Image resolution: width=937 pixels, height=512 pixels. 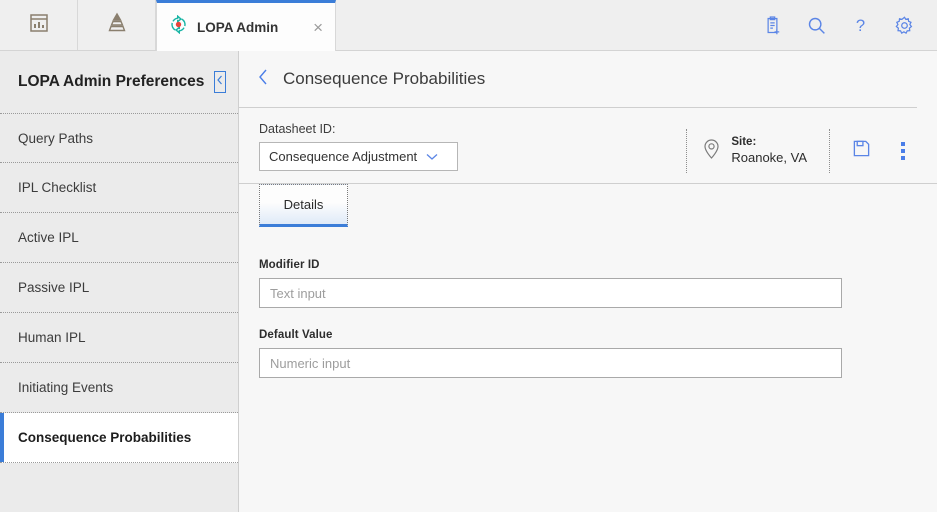 What do you see at coordinates (343, 156) in the screenshot?
I see `datasheet-select-value: Consequence Adjustment` at bounding box center [343, 156].